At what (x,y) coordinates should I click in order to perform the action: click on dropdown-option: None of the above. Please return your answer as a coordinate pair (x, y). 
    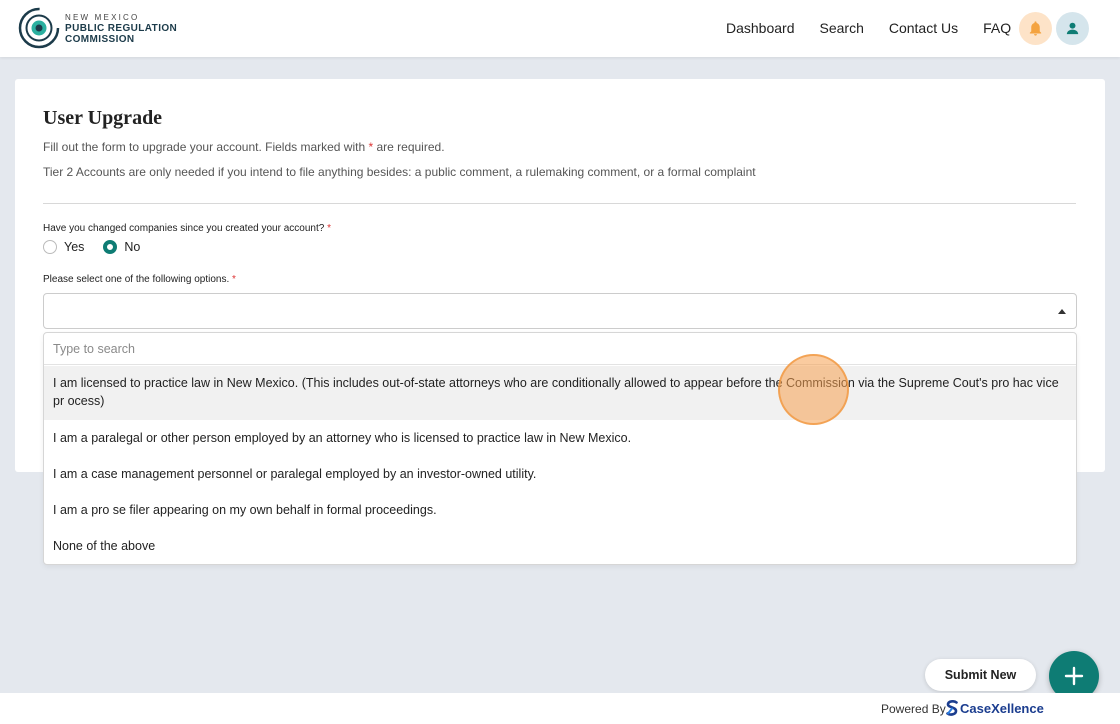
    Looking at the image, I should click on (560, 550).